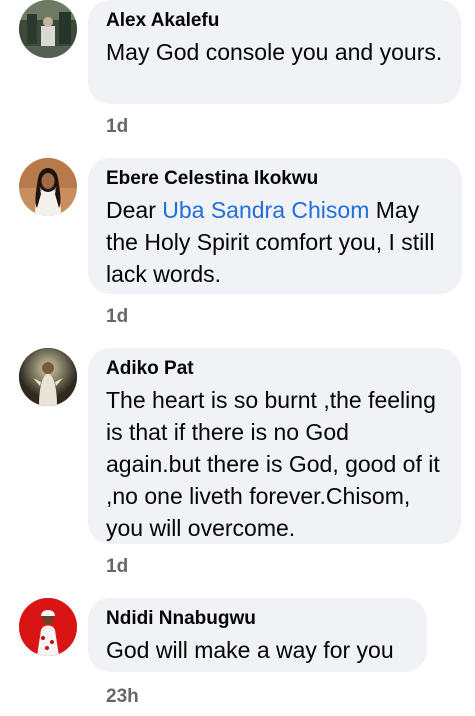 This screenshot has width=475, height=716. I want to click on comment-author: Alex Akalefu, so click(274, 21).